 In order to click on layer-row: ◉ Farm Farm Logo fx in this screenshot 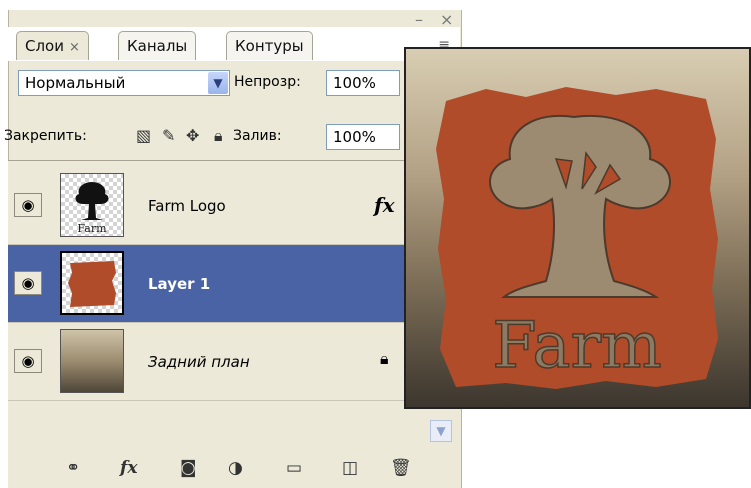, I will do `click(234, 206)`.